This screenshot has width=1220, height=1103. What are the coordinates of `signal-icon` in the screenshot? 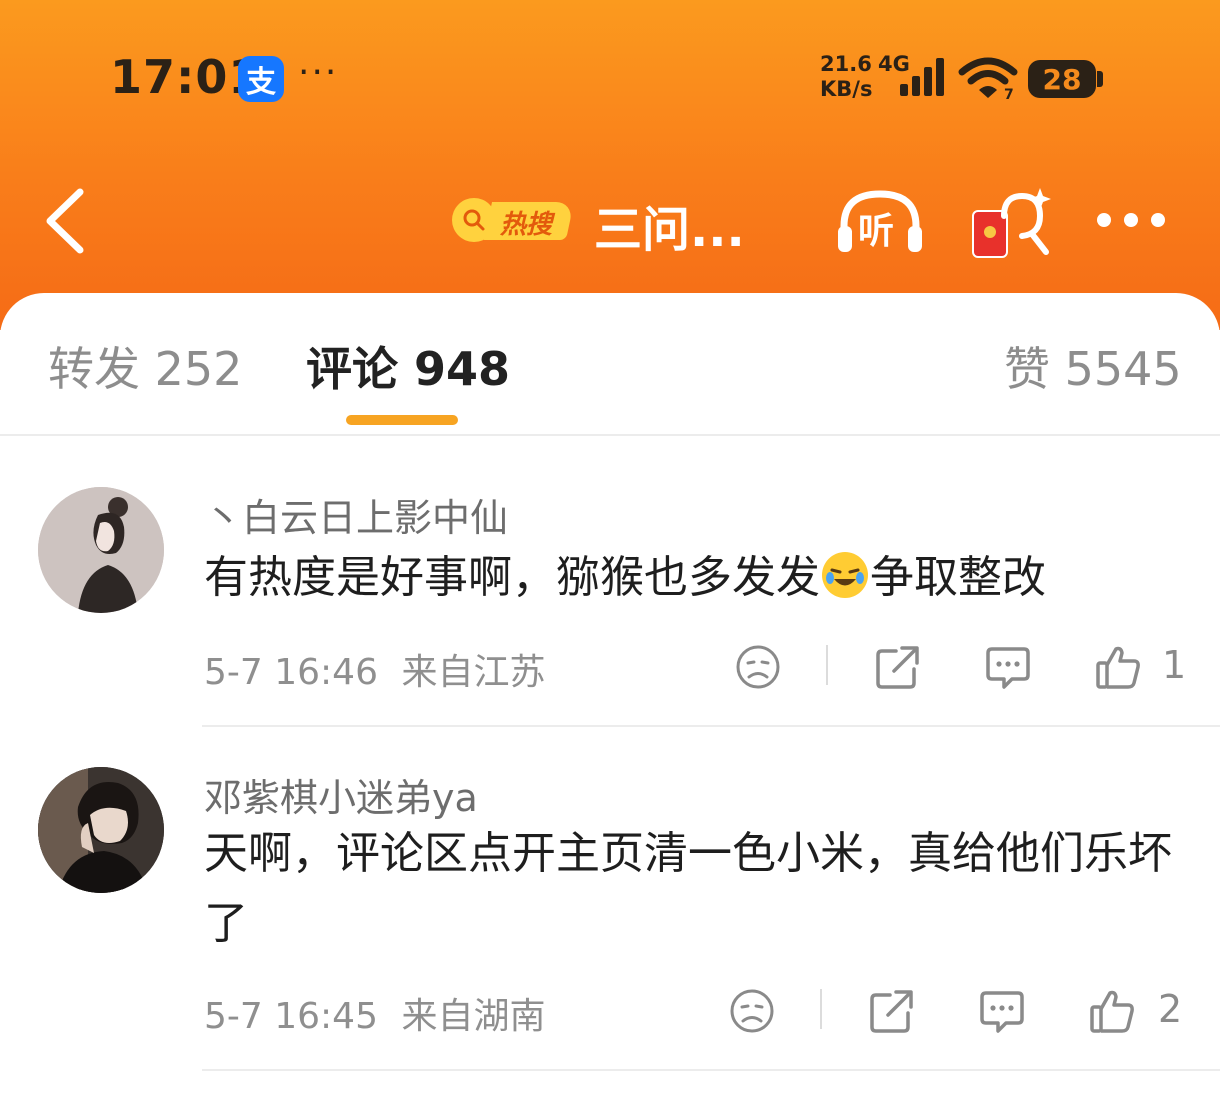 It's located at (922, 77).